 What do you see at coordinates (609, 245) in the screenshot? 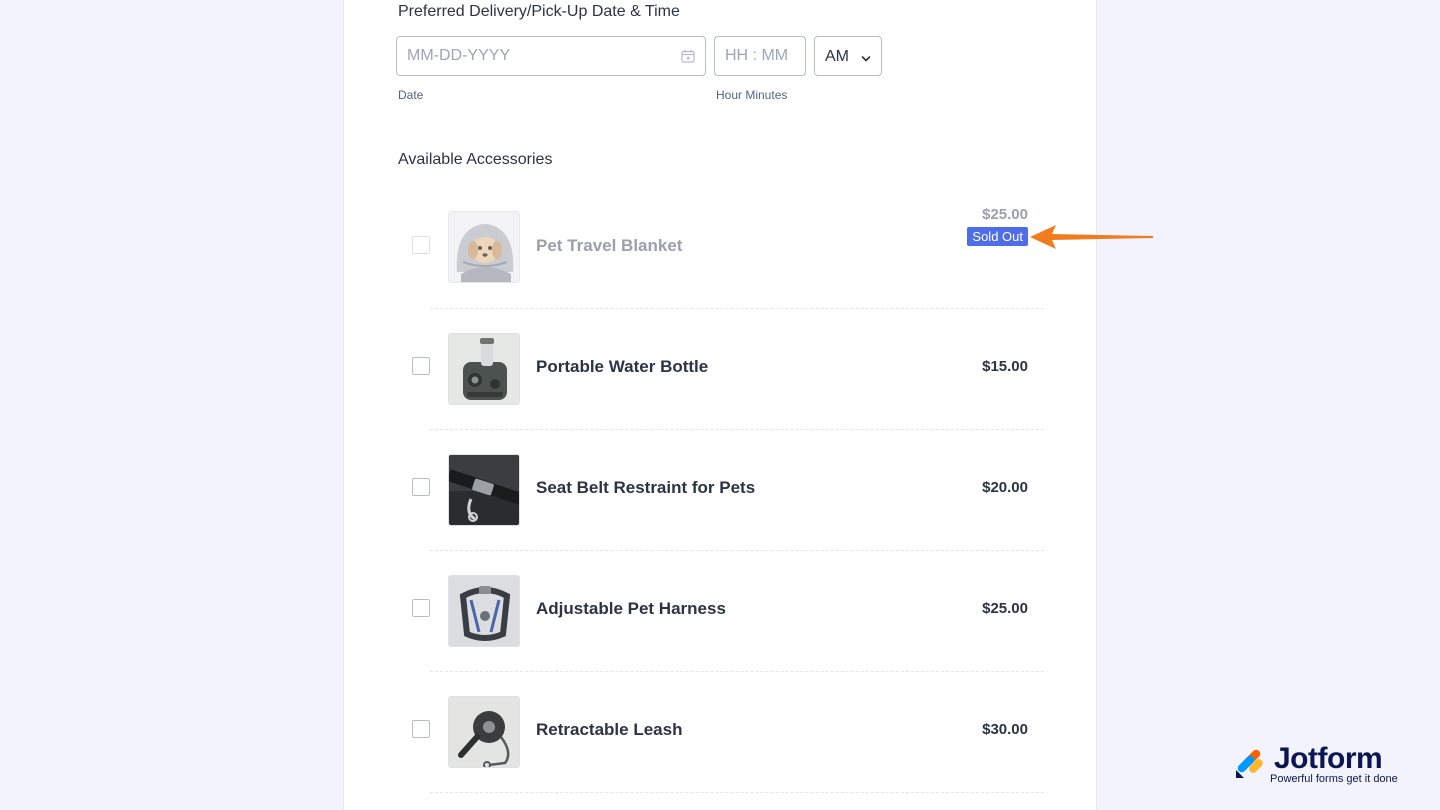
I see `product-name: Pet Travel Blanket` at bounding box center [609, 245].